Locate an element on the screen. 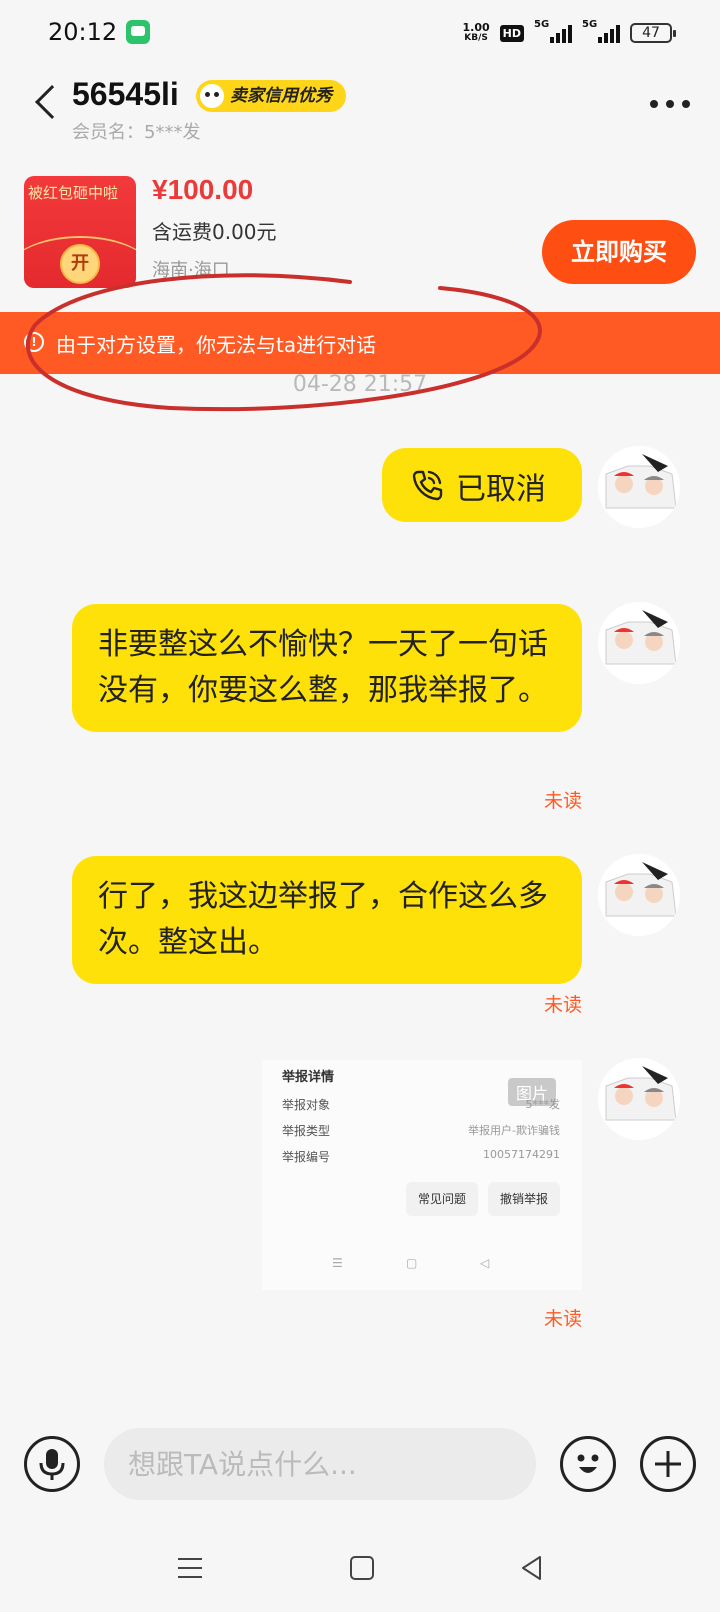 This screenshot has height=1612, width=720. image-nav-menu-icon: ☰ is located at coordinates (337, 1263).